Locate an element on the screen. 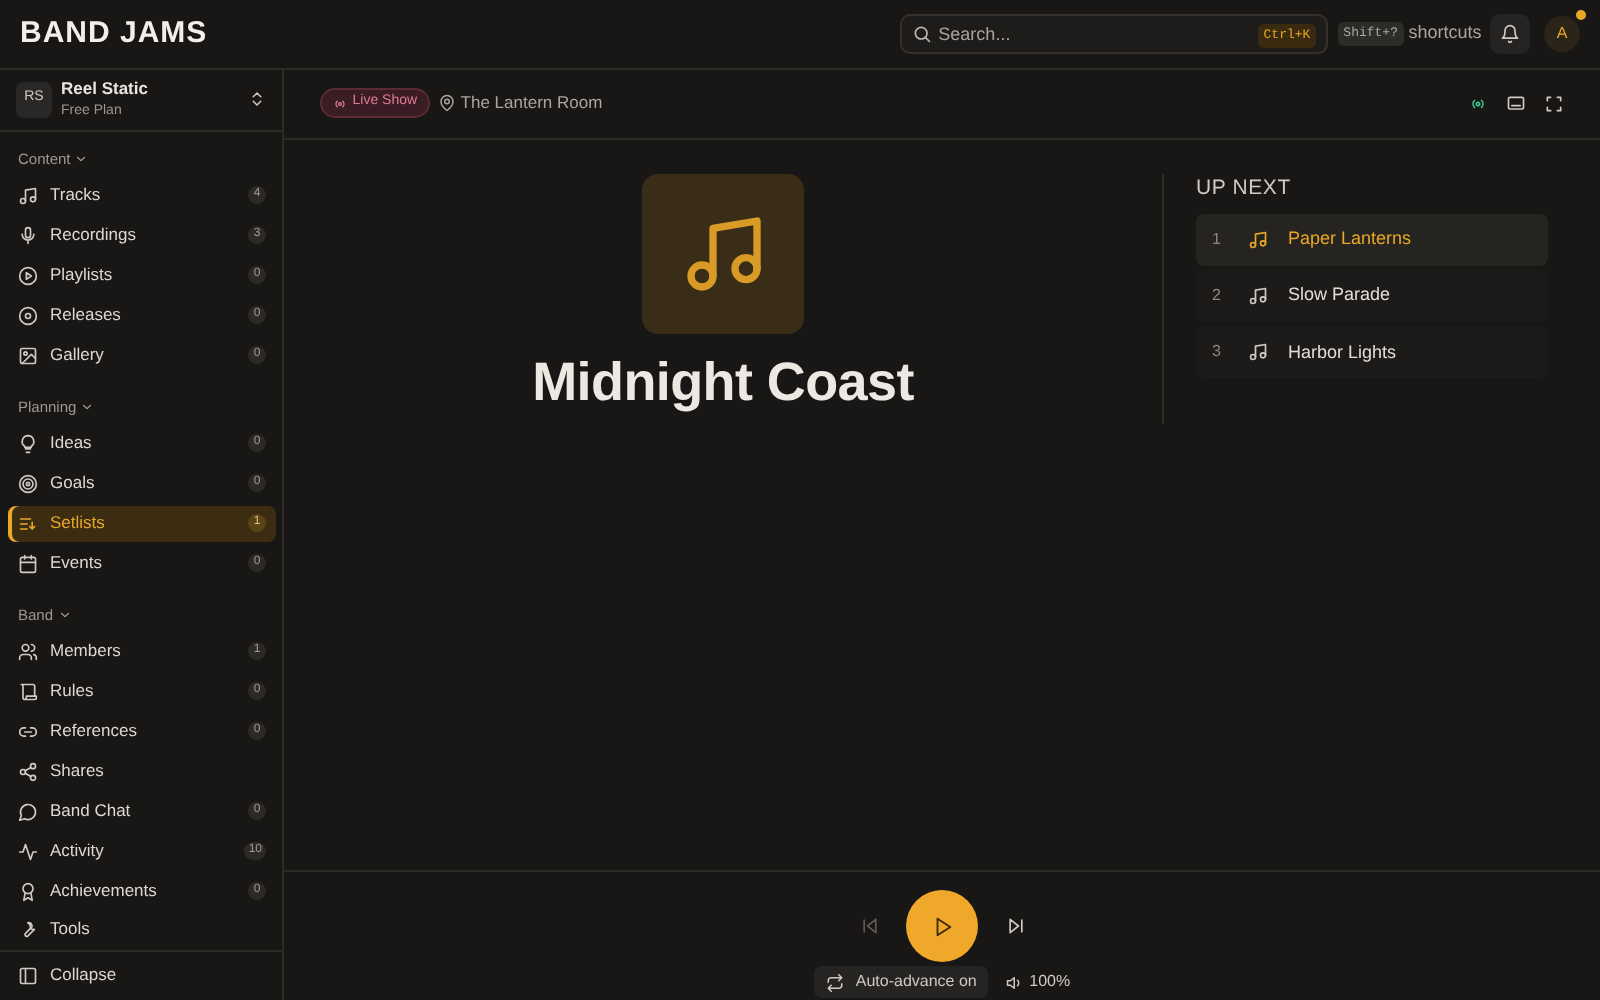 Image resolution: width=1600 pixels, height=1000 pixels. section-heading: UP NEXT is located at coordinates (1244, 188).